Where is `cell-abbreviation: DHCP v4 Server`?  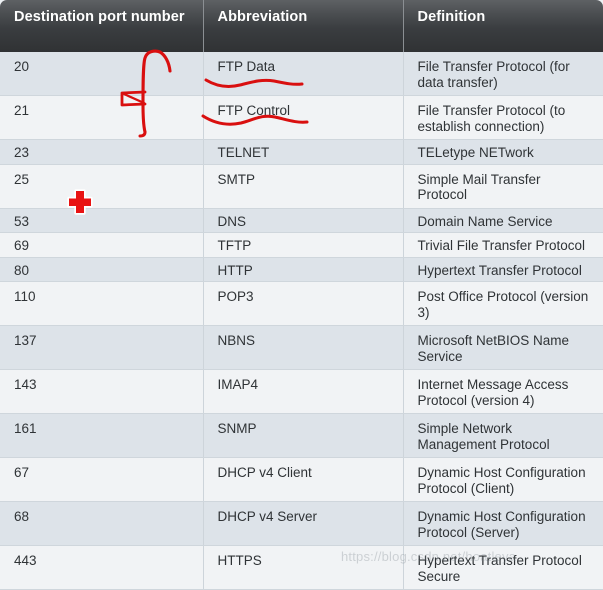
cell-abbreviation: DHCP v4 Server is located at coordinates (303, 523).